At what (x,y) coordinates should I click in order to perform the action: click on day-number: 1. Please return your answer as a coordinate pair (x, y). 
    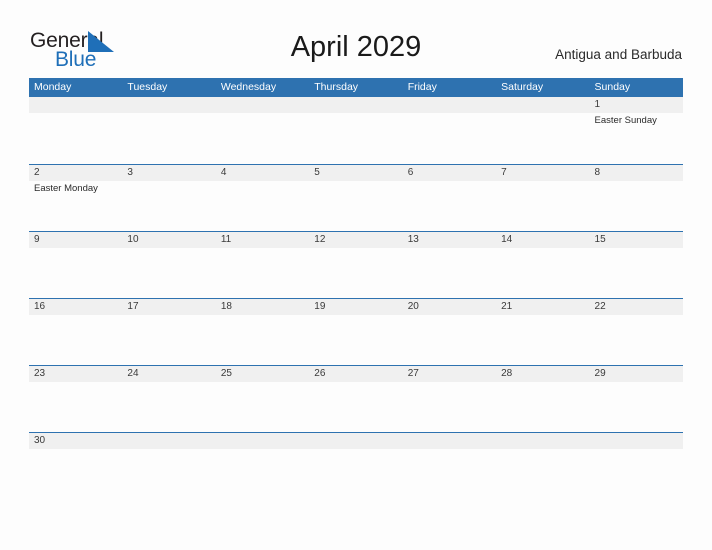
    Looking at the image, I should click on (636, 105).